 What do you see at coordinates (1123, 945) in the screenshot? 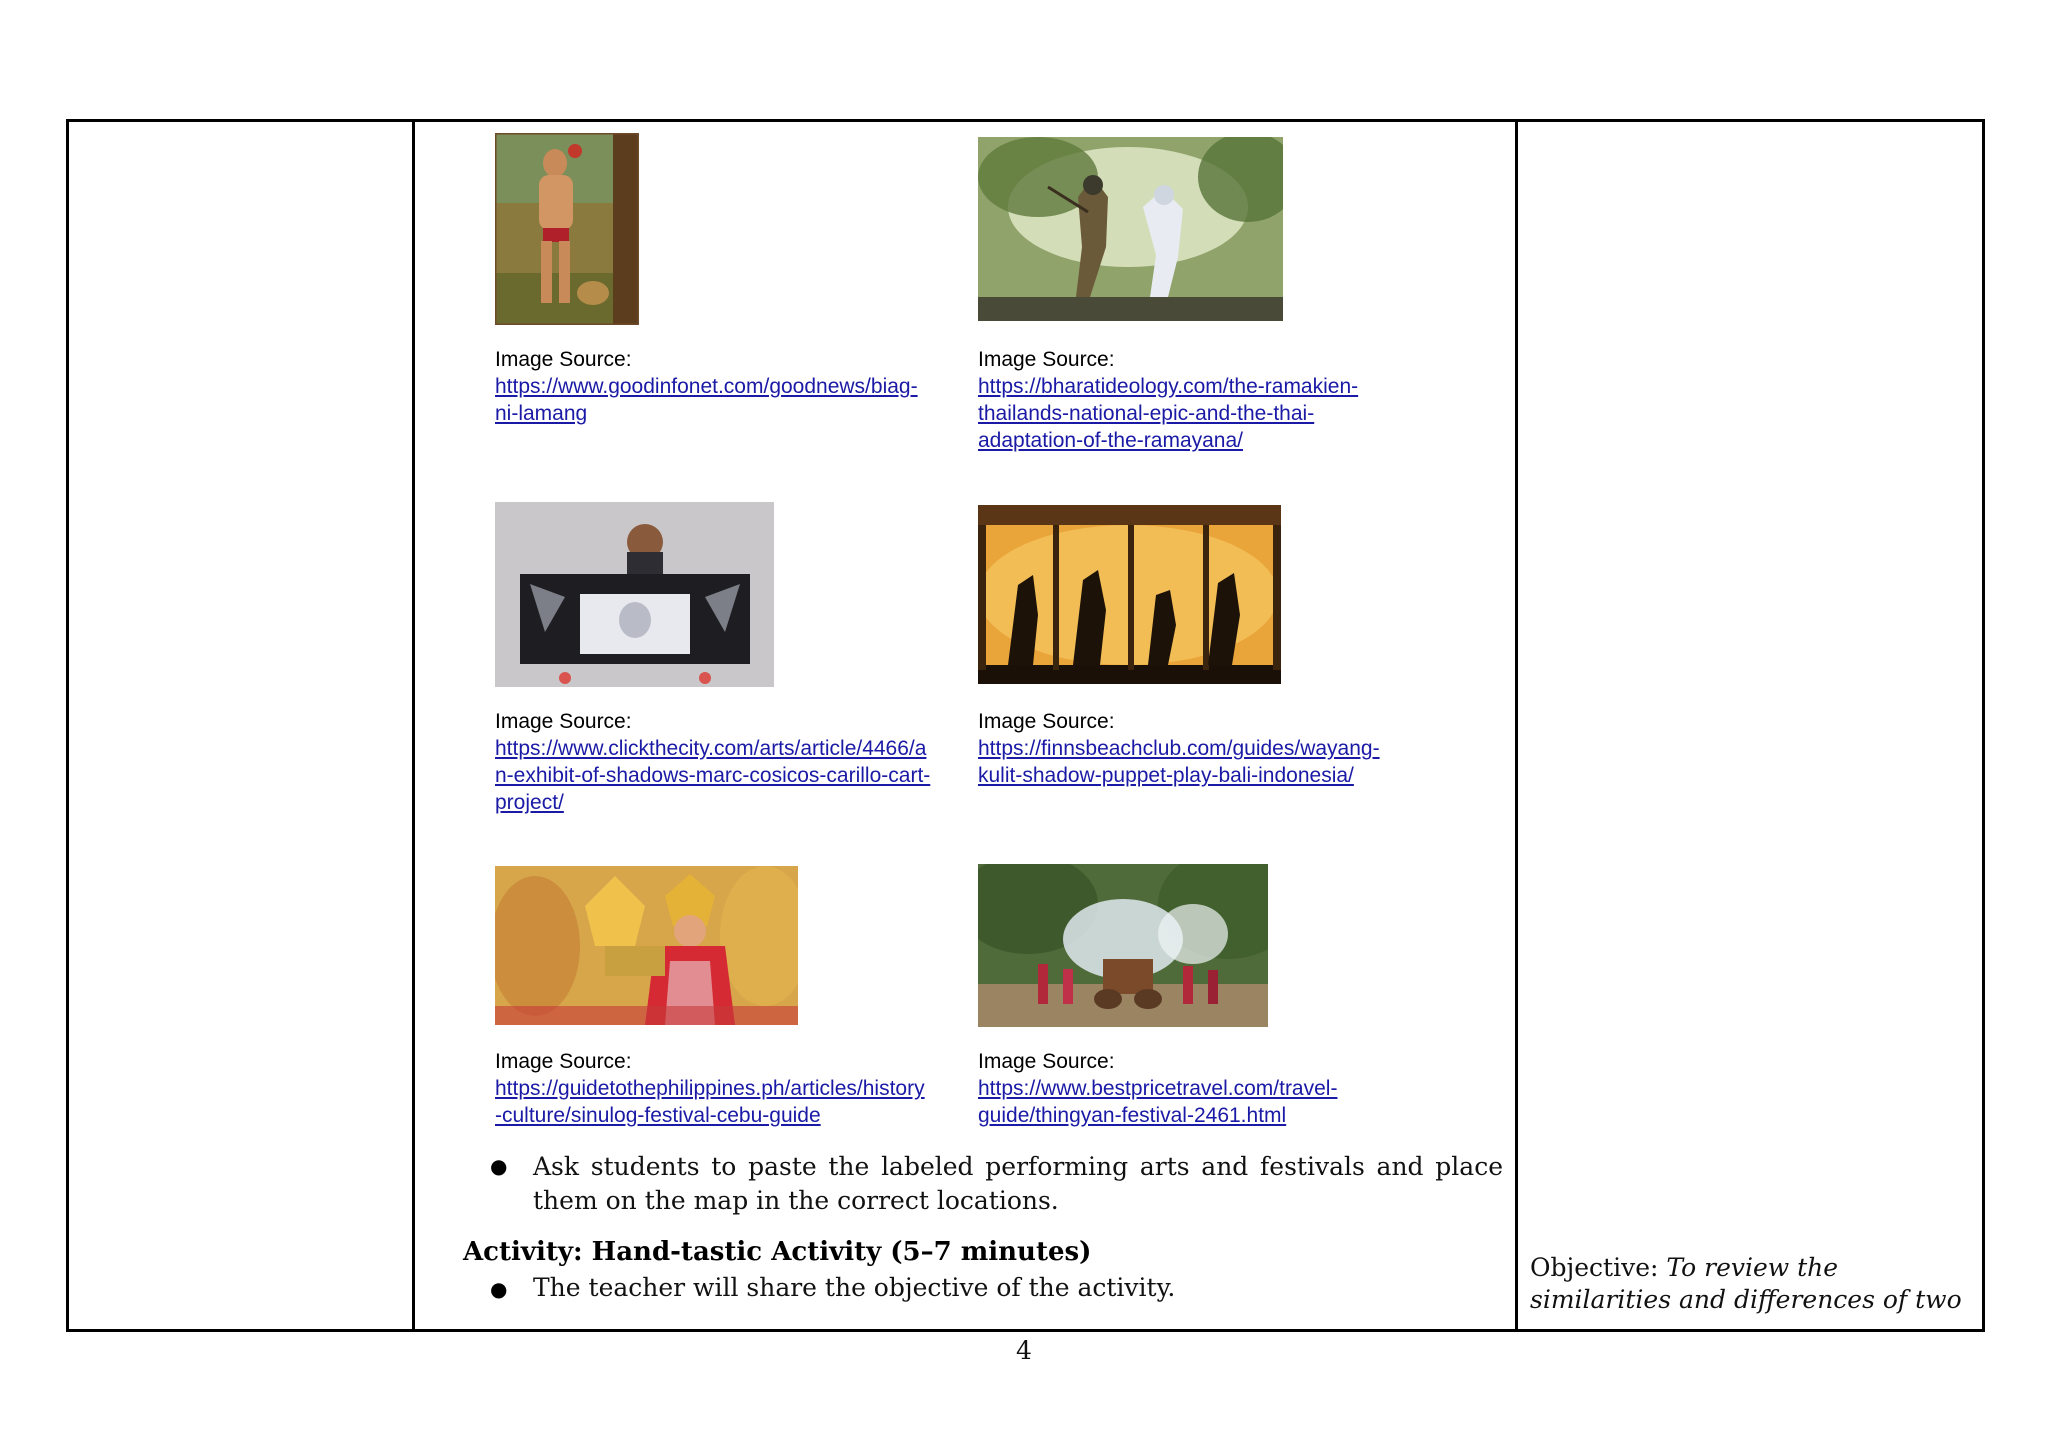
I see `thingyan-festival-image` at bounding box center [1123, 945].